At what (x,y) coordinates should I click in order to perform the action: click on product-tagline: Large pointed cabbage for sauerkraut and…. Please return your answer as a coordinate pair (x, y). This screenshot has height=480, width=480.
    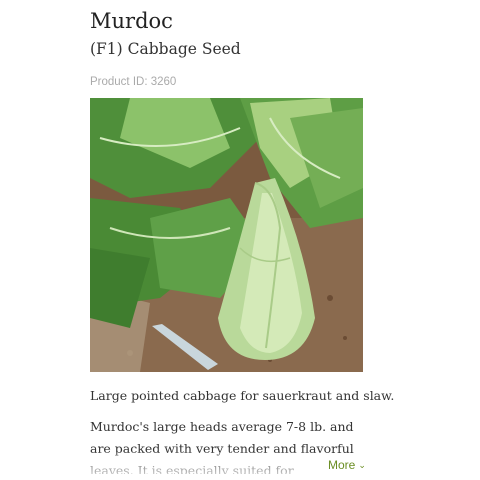
    Looking at the image, I should click on (242, 395).